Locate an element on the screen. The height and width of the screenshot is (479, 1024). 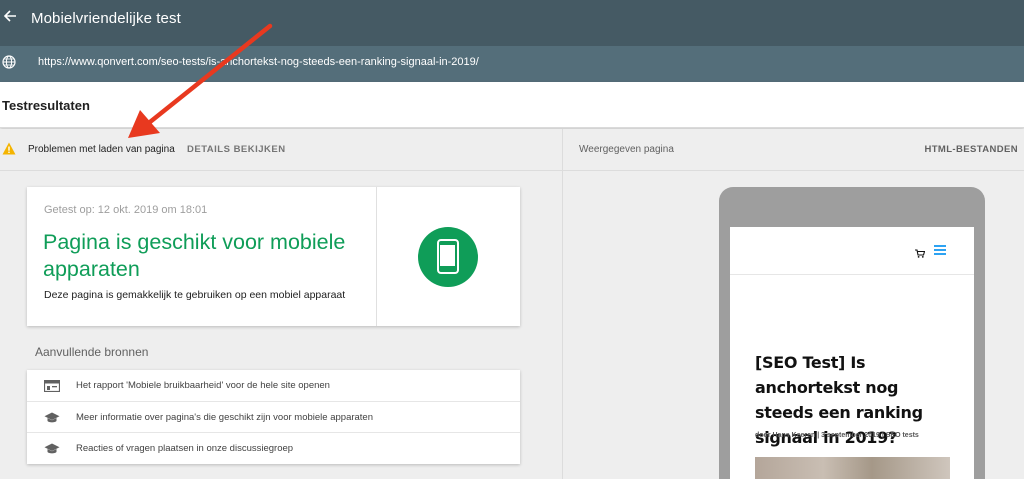
results-title: Testresultaten is located at coordinates (46, 105).